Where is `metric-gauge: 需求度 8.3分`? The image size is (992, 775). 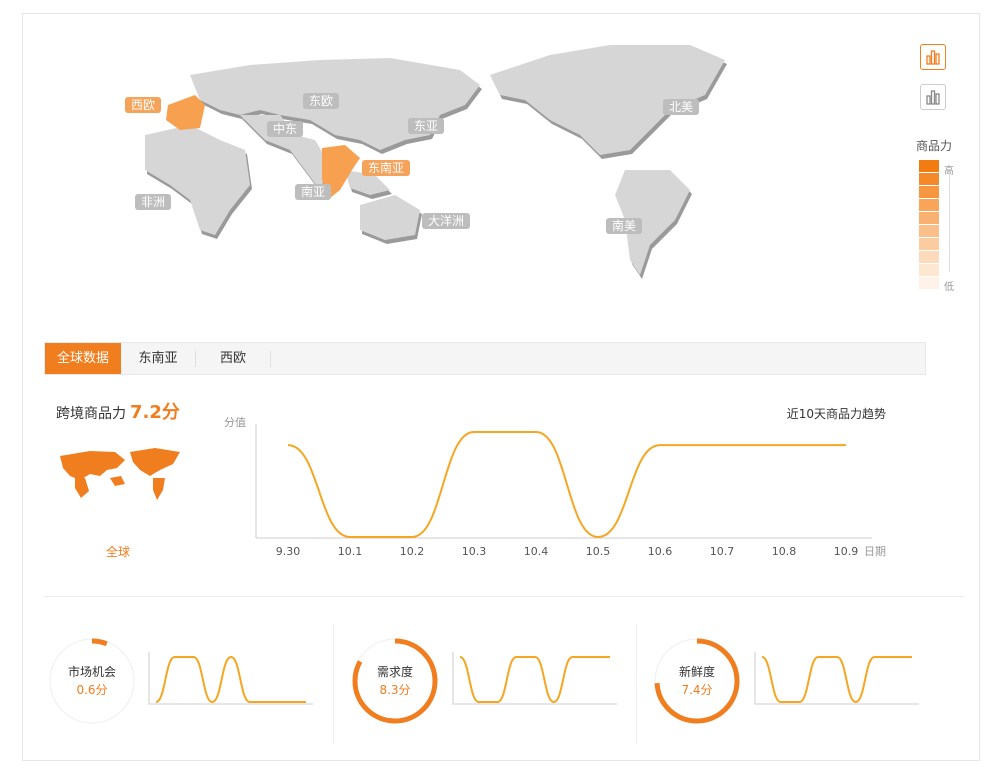
metric-gauge: 需求度 8.3分 is located at coordinates (395, 681).